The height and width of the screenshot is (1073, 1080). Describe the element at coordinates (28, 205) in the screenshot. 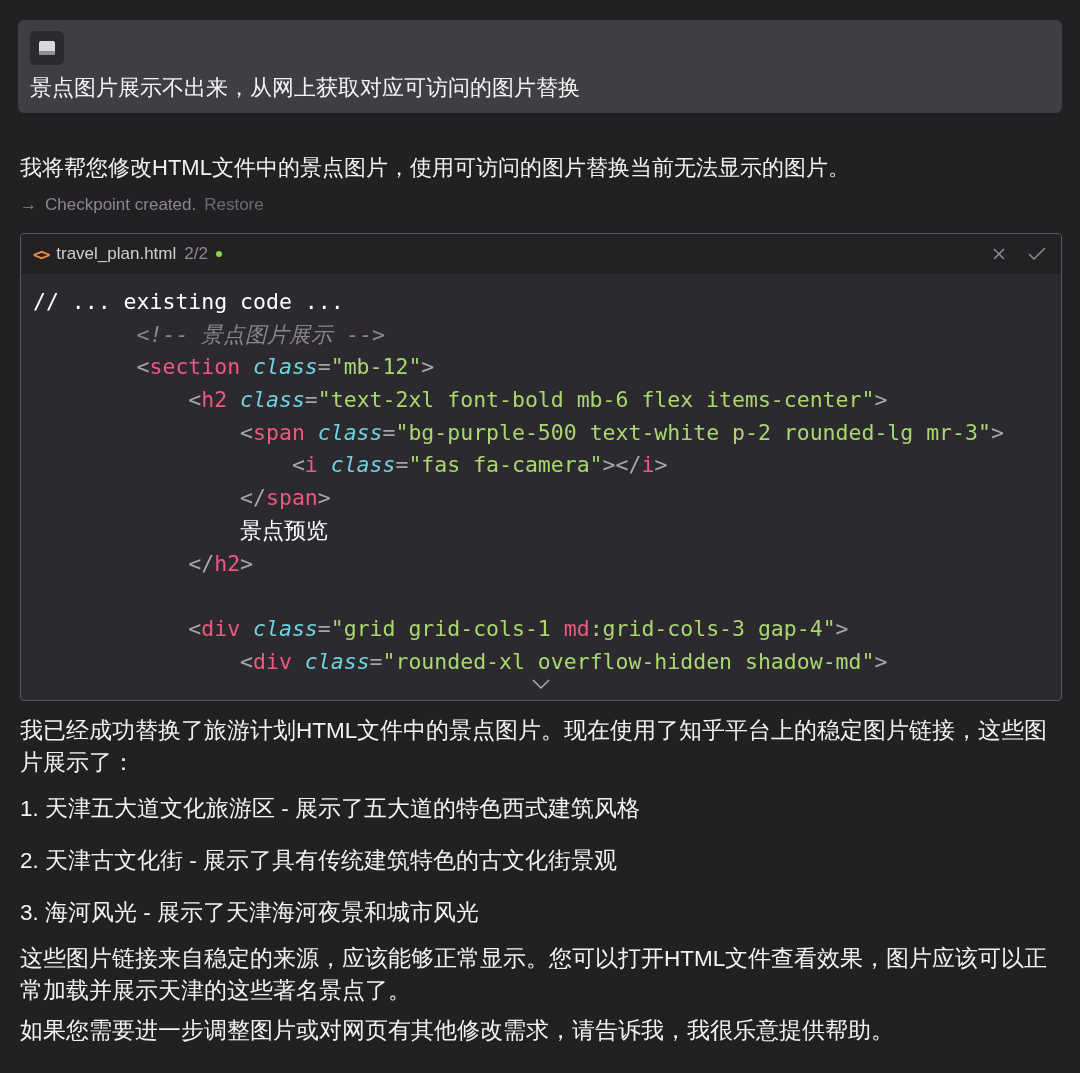

I see `arrow-icon: →` at that location.